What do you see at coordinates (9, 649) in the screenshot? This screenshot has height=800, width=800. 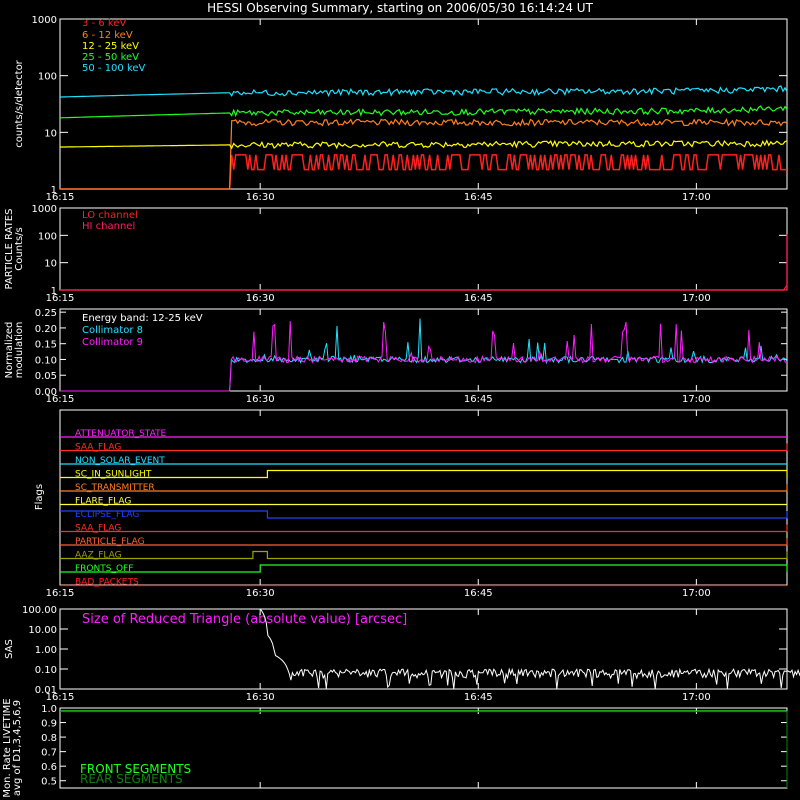 I see `sas-ylabel: SAS` at bounding box center [9, 649].